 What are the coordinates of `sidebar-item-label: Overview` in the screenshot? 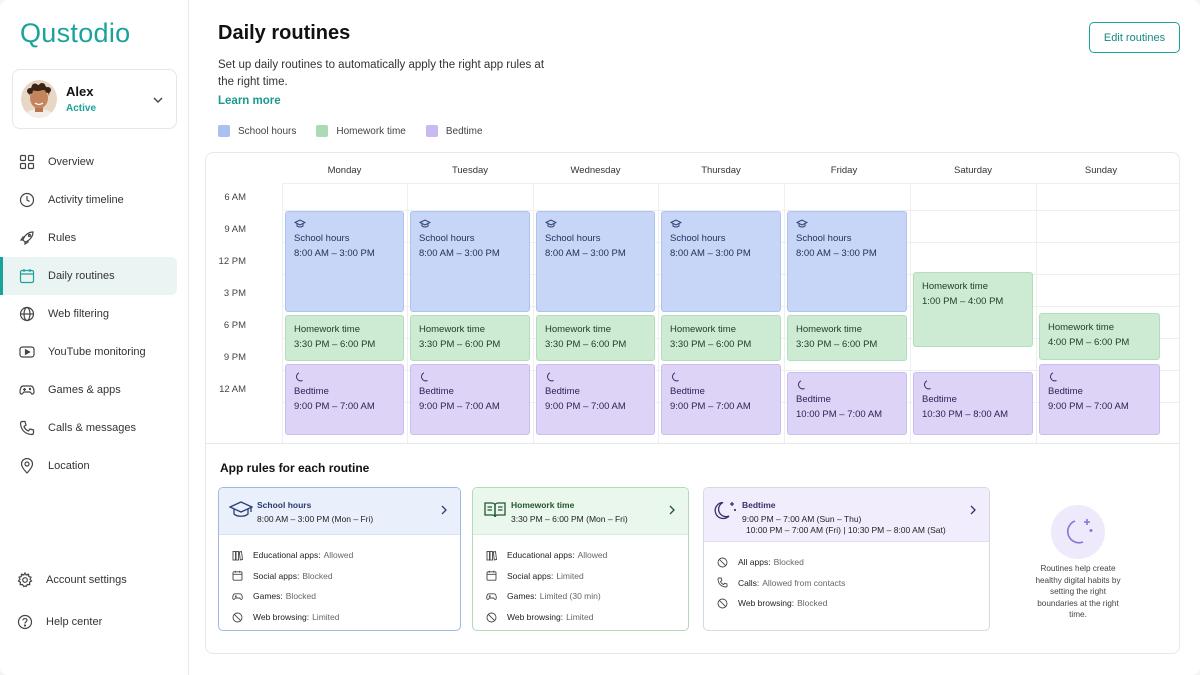 It's located at (71, 162).